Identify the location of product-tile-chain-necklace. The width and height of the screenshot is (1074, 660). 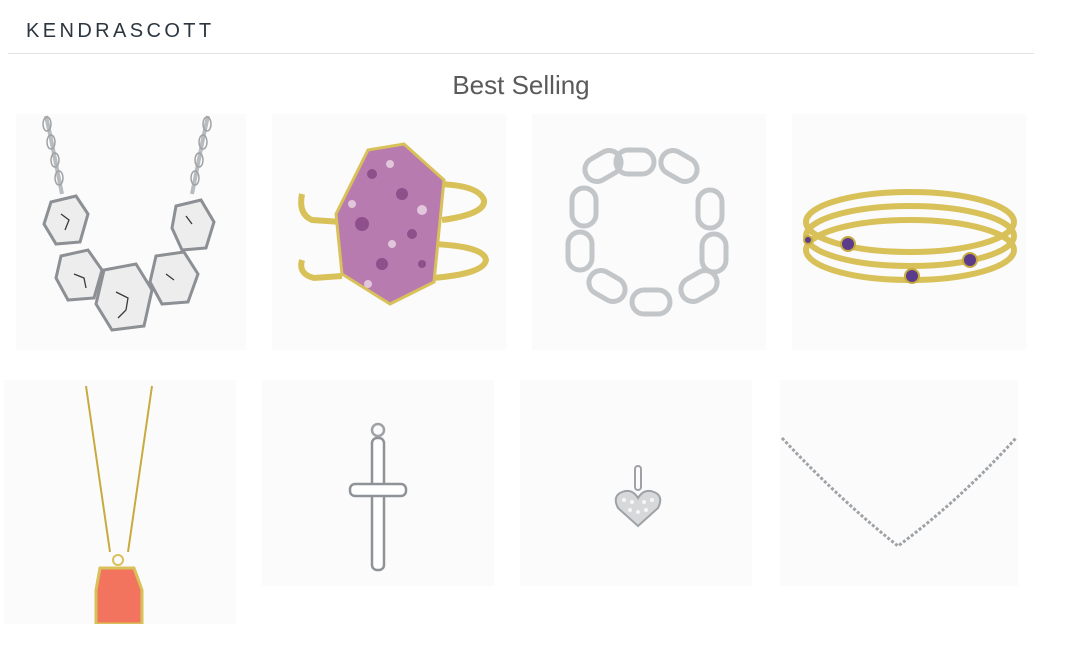
(899, 483).